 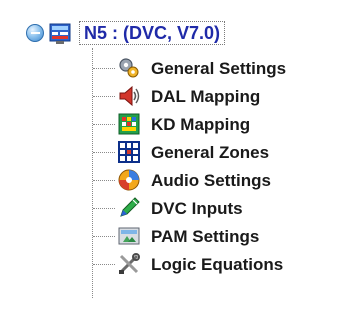 I want to click on tree-root-node: N5 : (DVC, V7.0), so click(x=171, y=35).